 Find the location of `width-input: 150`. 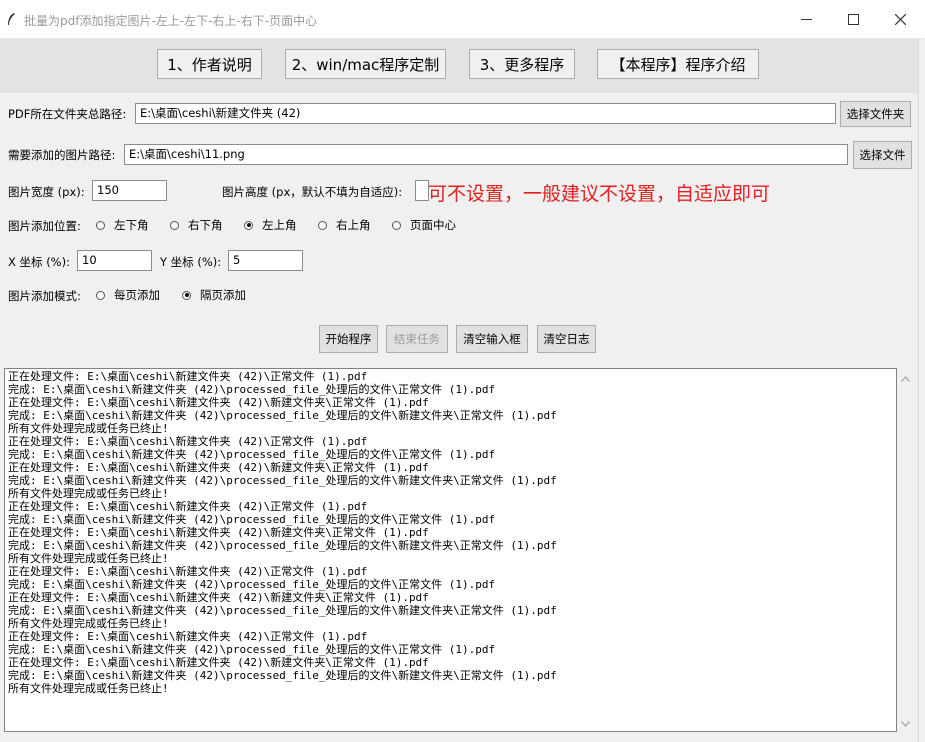

width-input: 150 is located at coordinates (129, 190).